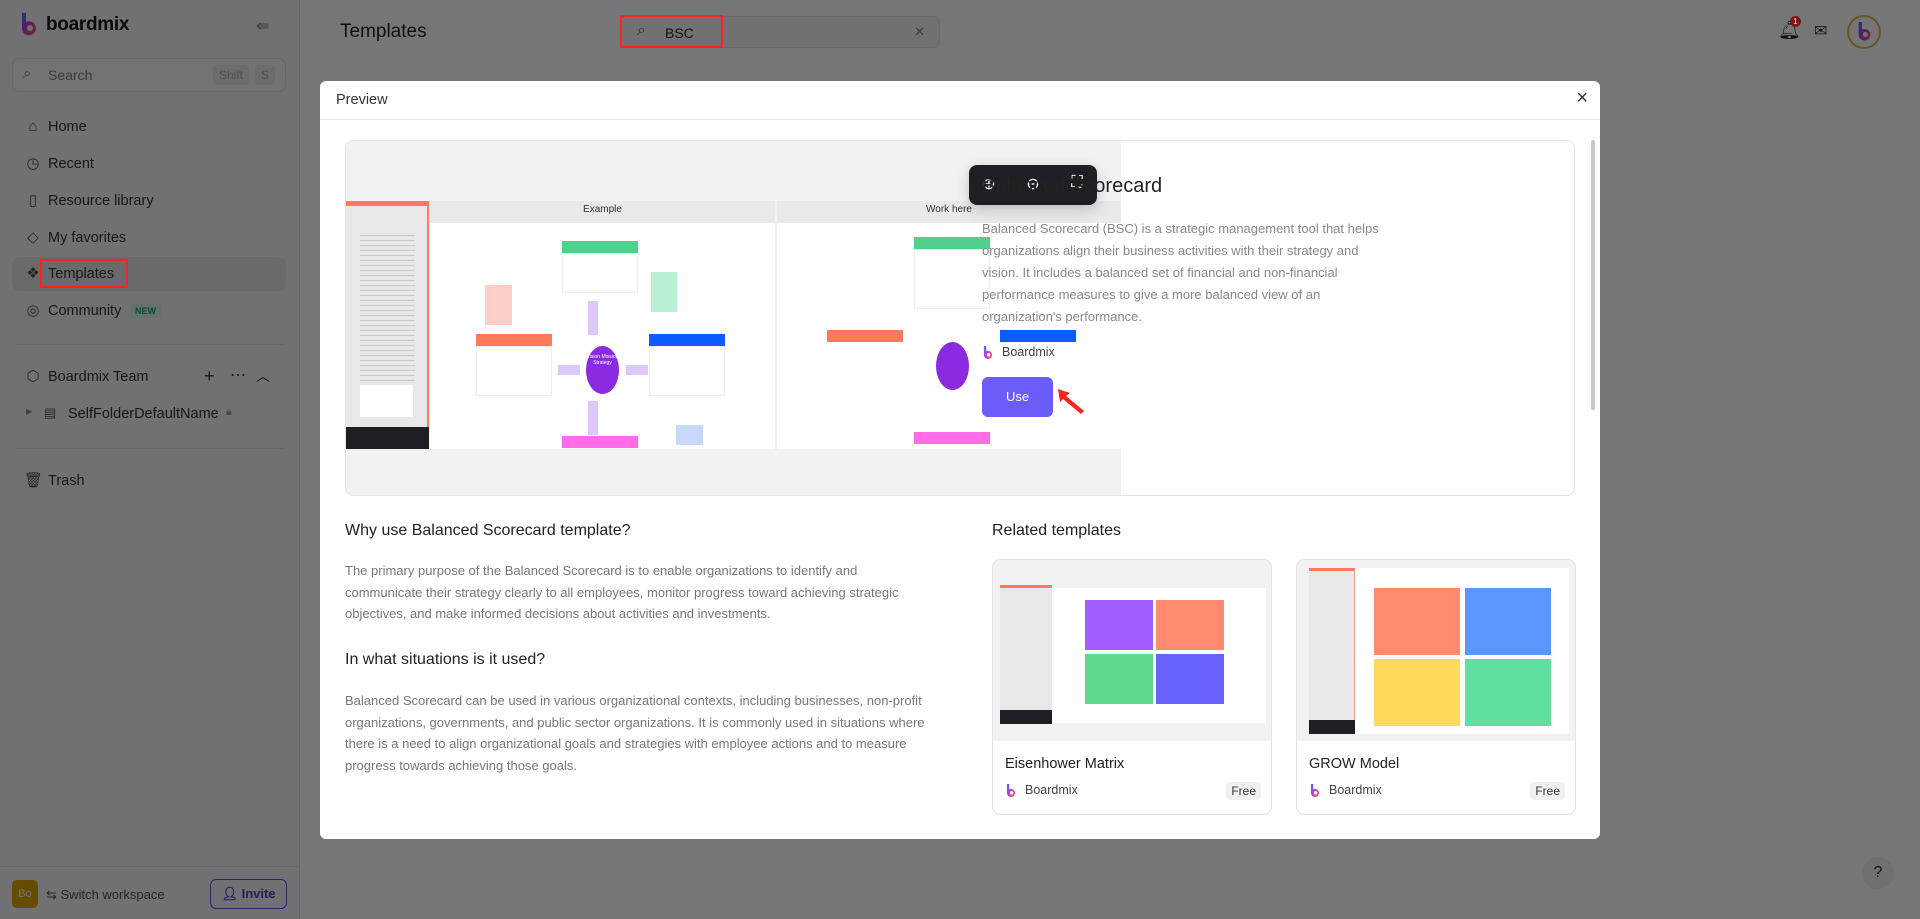 The height and width of the screenshot is (919, 1920). What do you see at coordinates (105, 895) in the screenshot?
I see `switch-workspace-button: ⇆ Switch workspace` at bounding box center [105, 895].